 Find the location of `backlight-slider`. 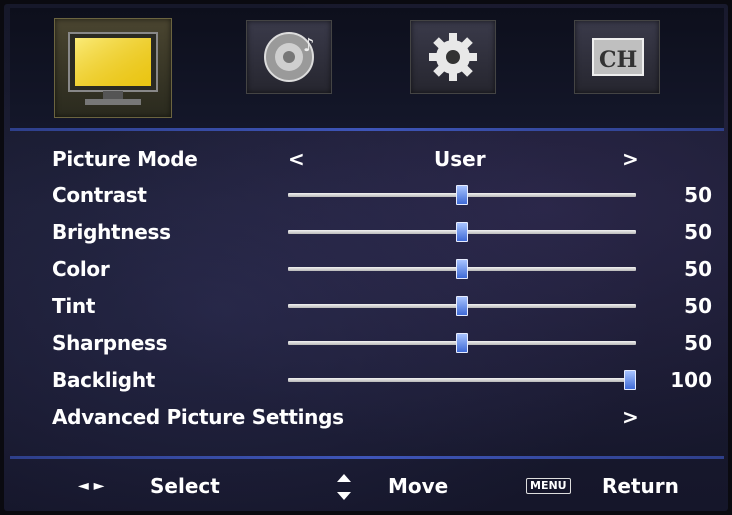

backlight-slider is located at coordinates (462, 380).